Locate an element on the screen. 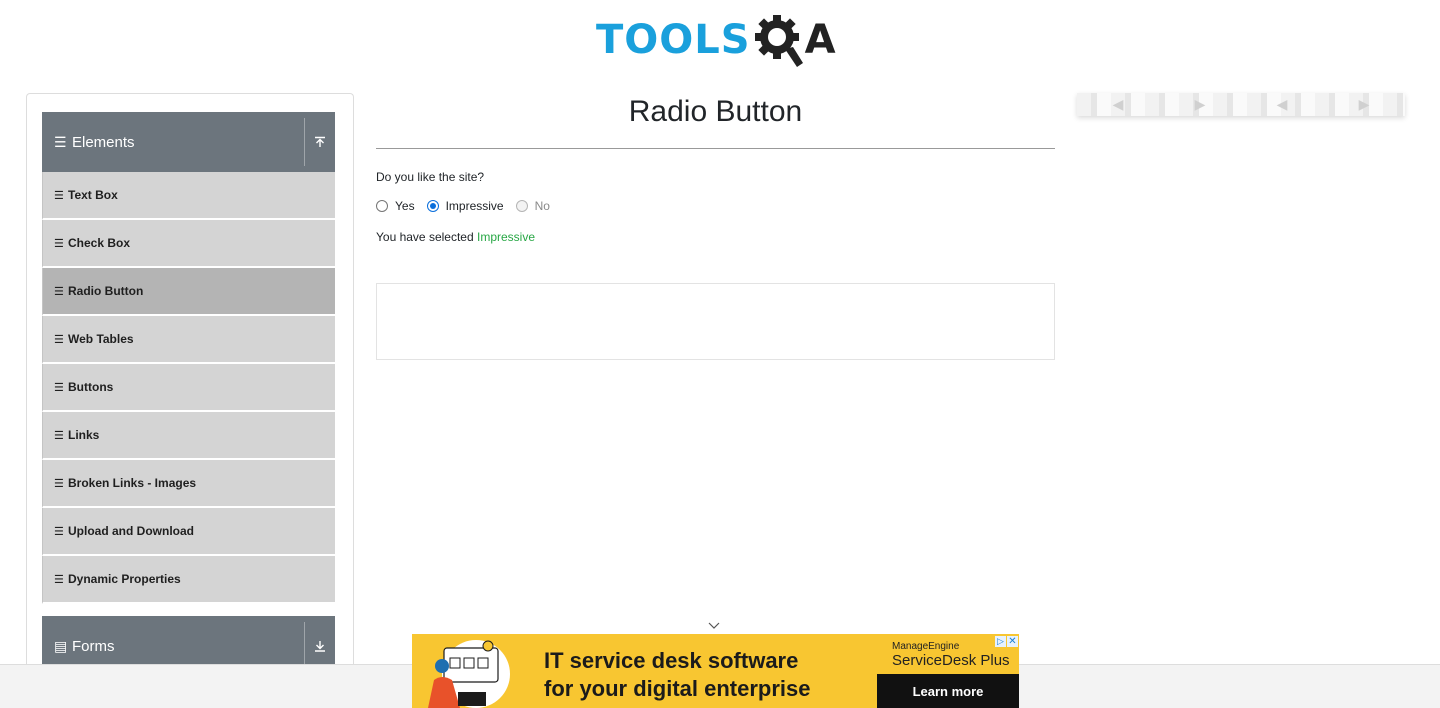 The width and height of the screenshot is (1440, 708). radio-label-no: No is located at coordinates (542, 206).